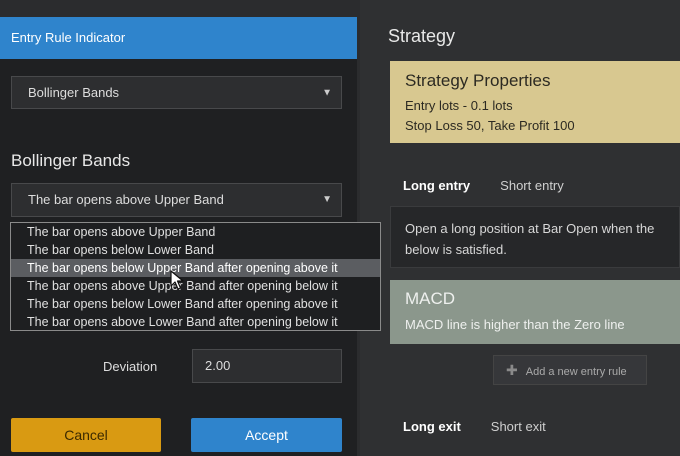 The image size is (680, 456). Describe the element at coordinates (195, 232) in the screenshot. I see `rule-option: The bar opens above Upper Band` at that location.